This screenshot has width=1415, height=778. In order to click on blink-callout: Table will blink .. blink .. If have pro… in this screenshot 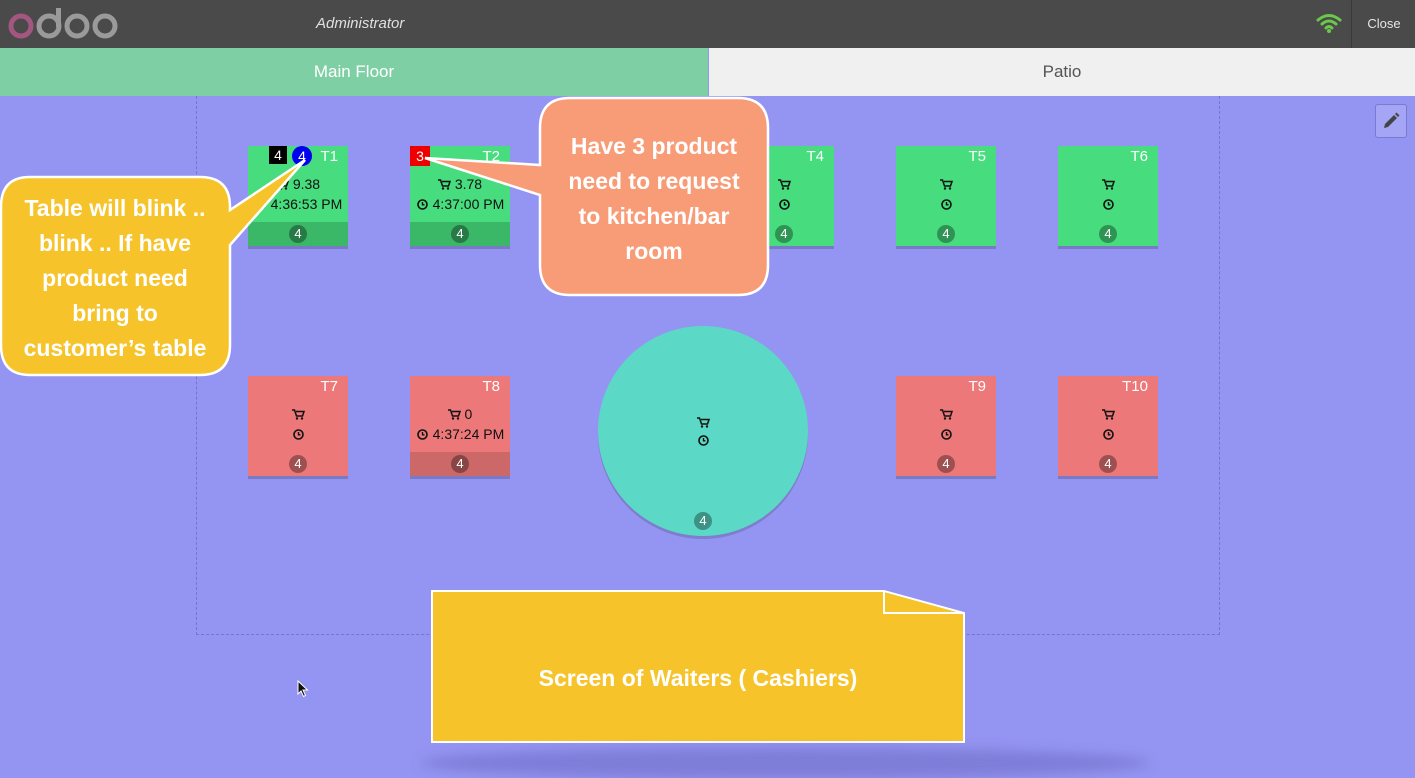, I will do `click(115, 278)`.